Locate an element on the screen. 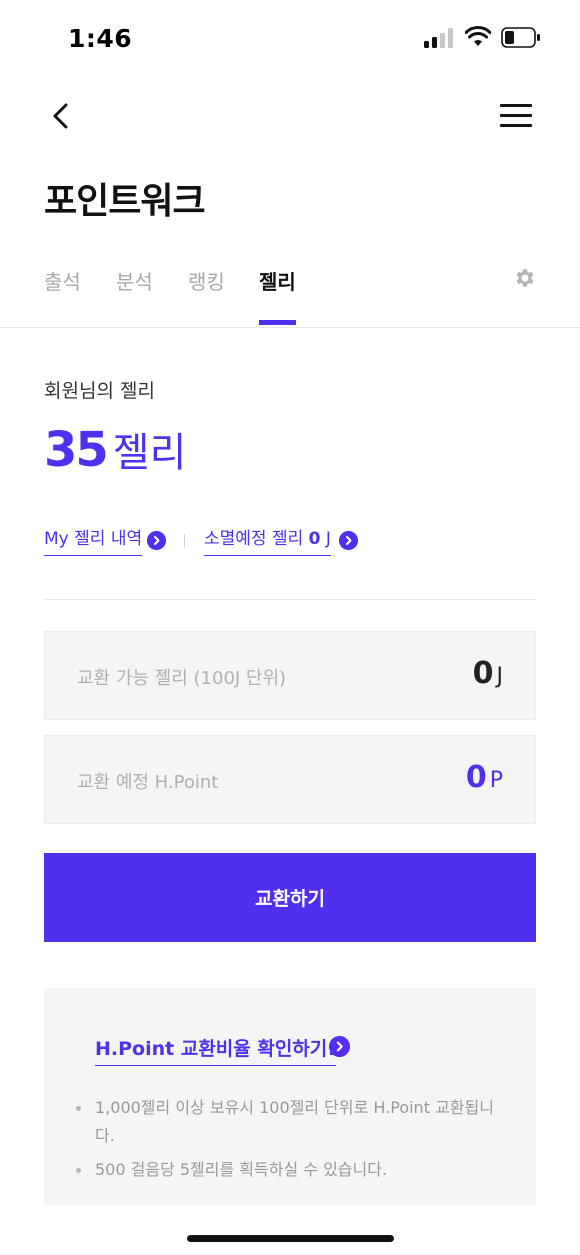 Image resolution: width=580 pixels, height=1255 pixels. expiring-jelly-link: 소멸예정 젤리 0 J is located at coordinates (267, 540).